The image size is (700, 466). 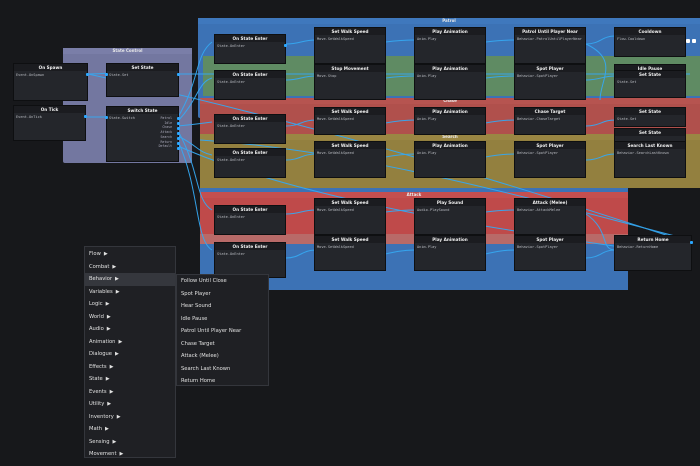 What do you see at coordinates (650, 74) in the screenshot?
I see `node-title: Set State` at bounding box center [650, 74].